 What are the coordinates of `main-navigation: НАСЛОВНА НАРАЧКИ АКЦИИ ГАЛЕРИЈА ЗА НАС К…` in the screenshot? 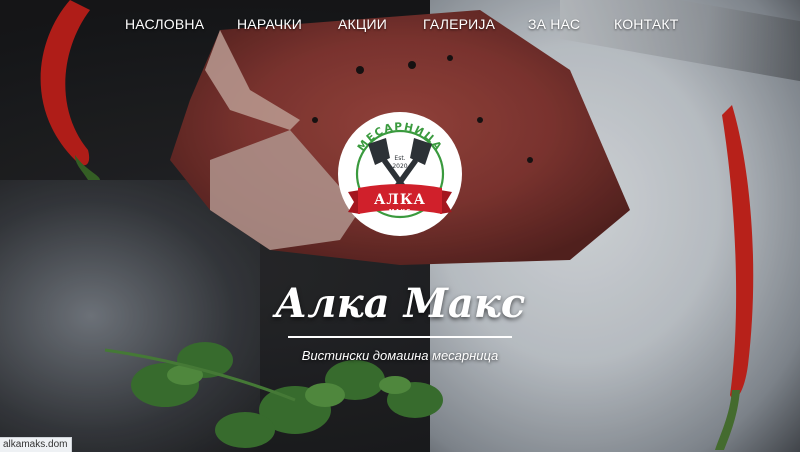 It's located at (400, 26).